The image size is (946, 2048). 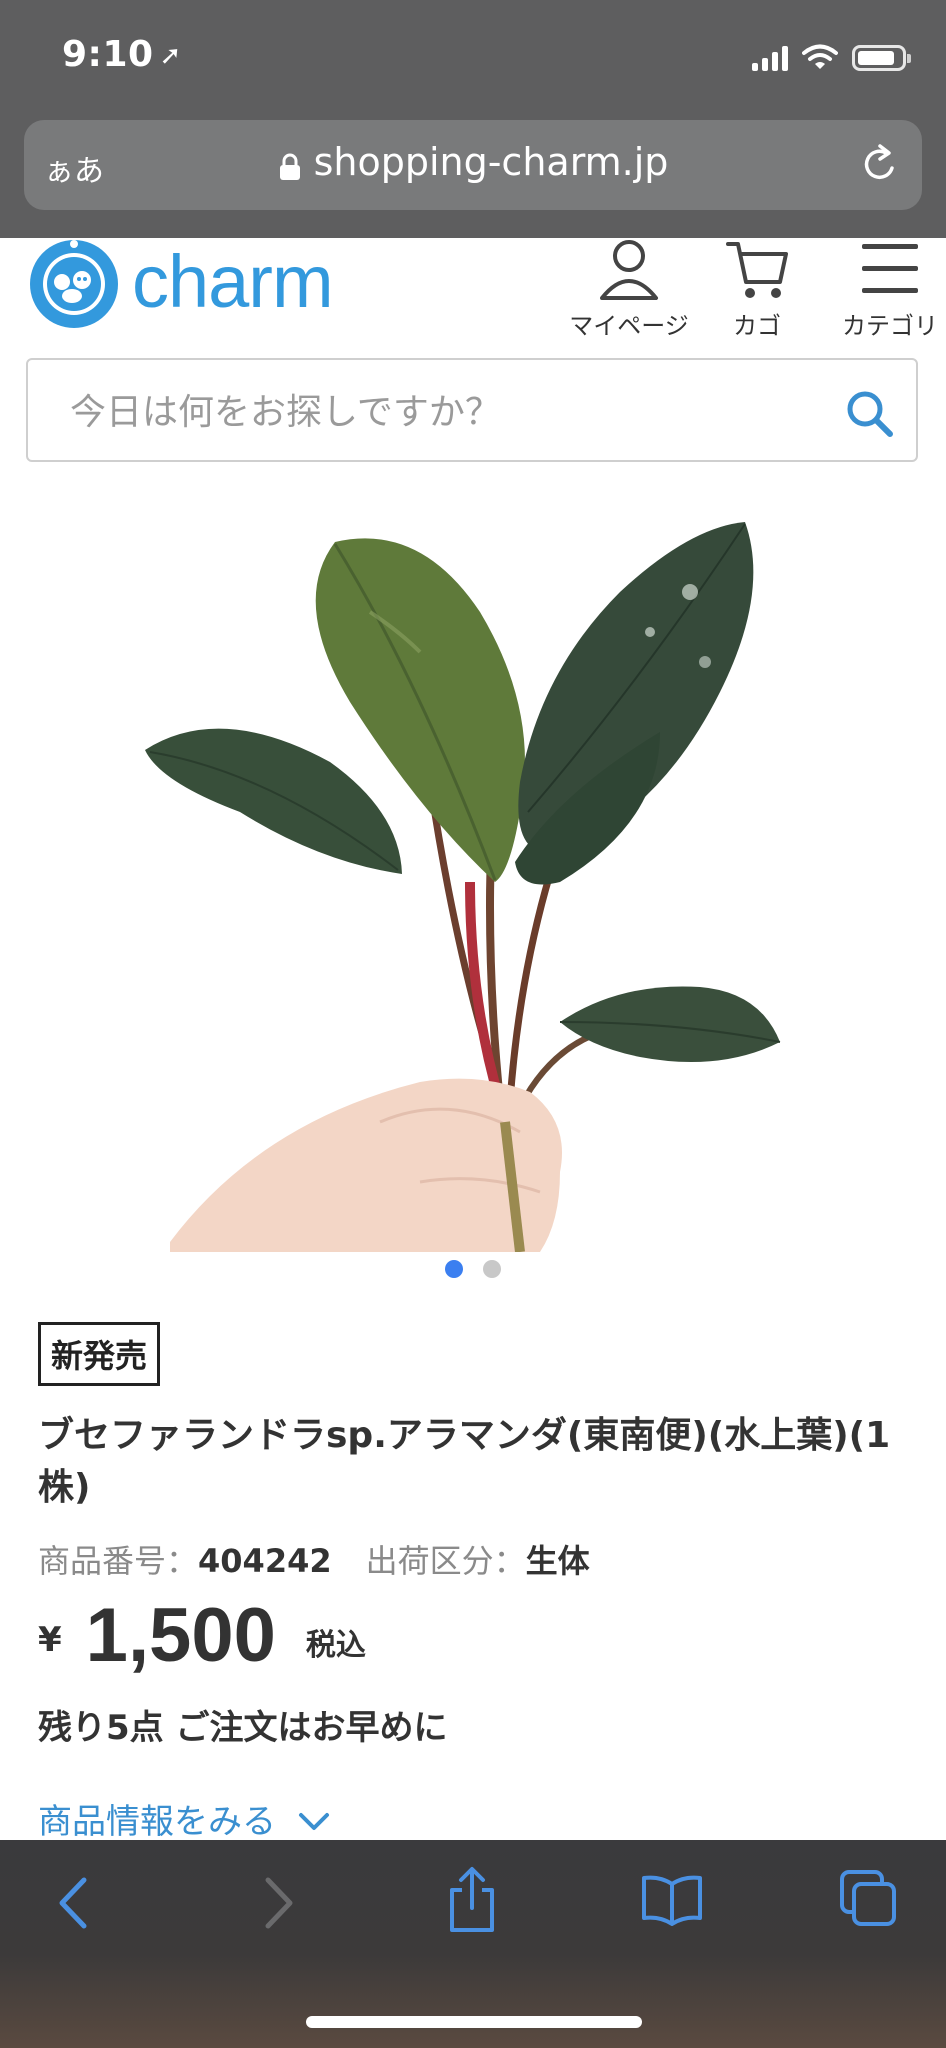 What do you see at coordinates (335, 1645) in the screenshot?
I see `price-tax-label: 税込` at bounding box center [335, 1645].